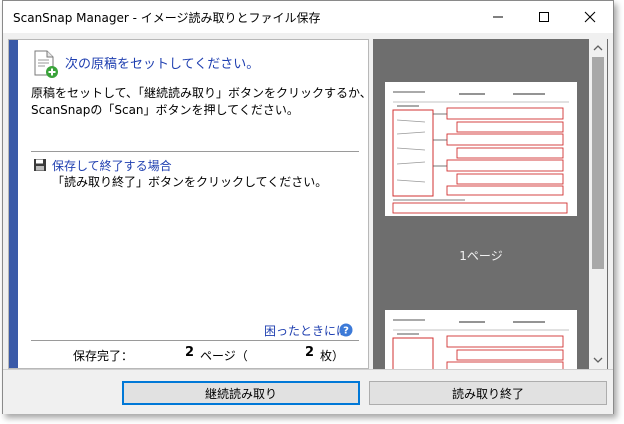  I want to click on next-document-heading: 次の原稿をセットしてください。, so click(162, 64).